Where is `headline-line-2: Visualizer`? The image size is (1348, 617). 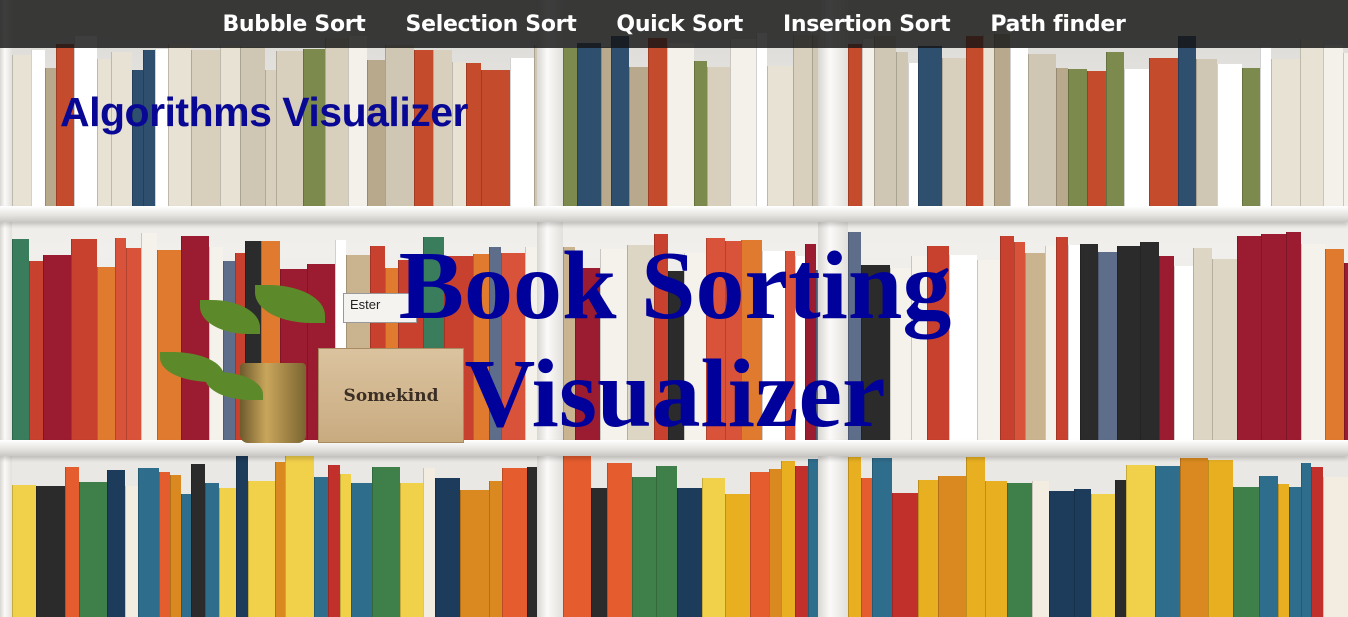 headline-line-2: Visualizer is located at coordinates (675, 394).